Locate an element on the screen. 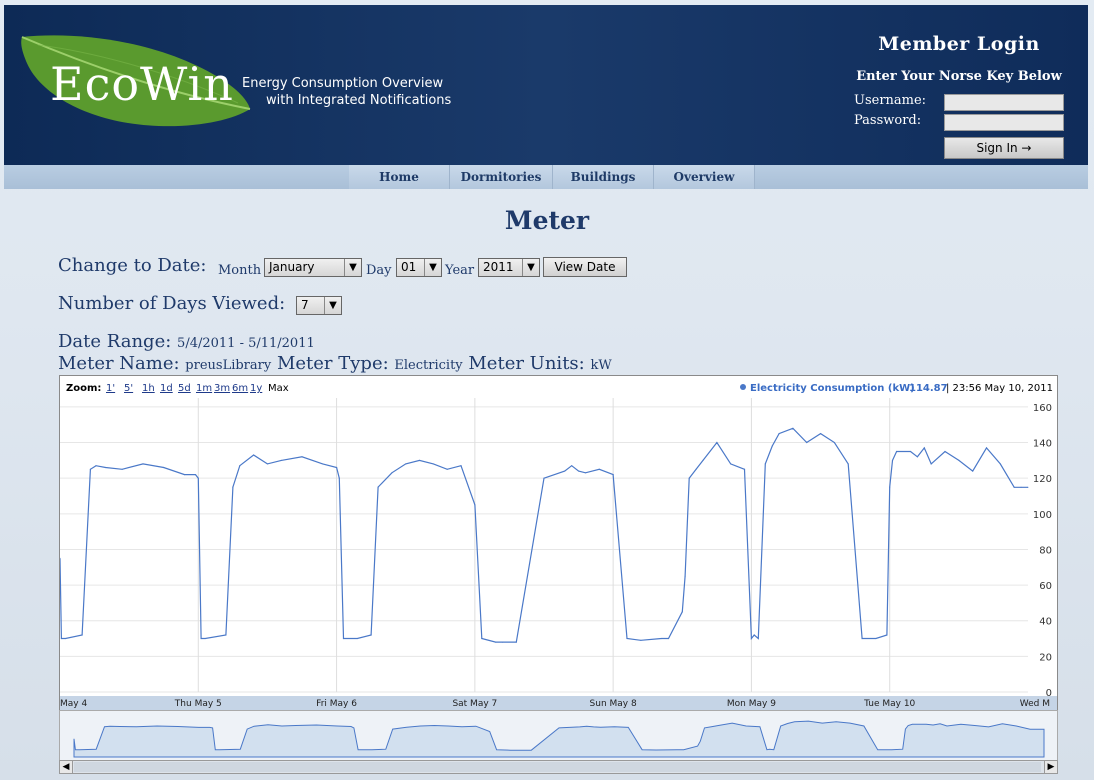 The height and width of the screenshot is (780, 1094). zoom-option: 1h is located at coordinates (148, 388).